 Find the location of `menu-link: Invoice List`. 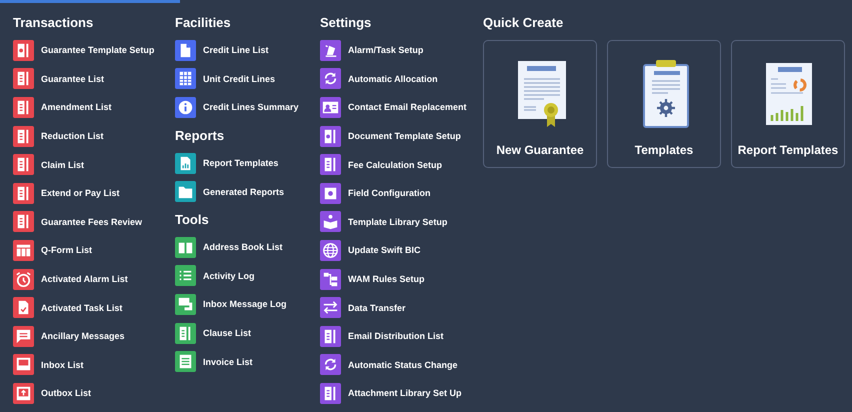

menu-link: Invoice List is located at coordinates (214, 361).